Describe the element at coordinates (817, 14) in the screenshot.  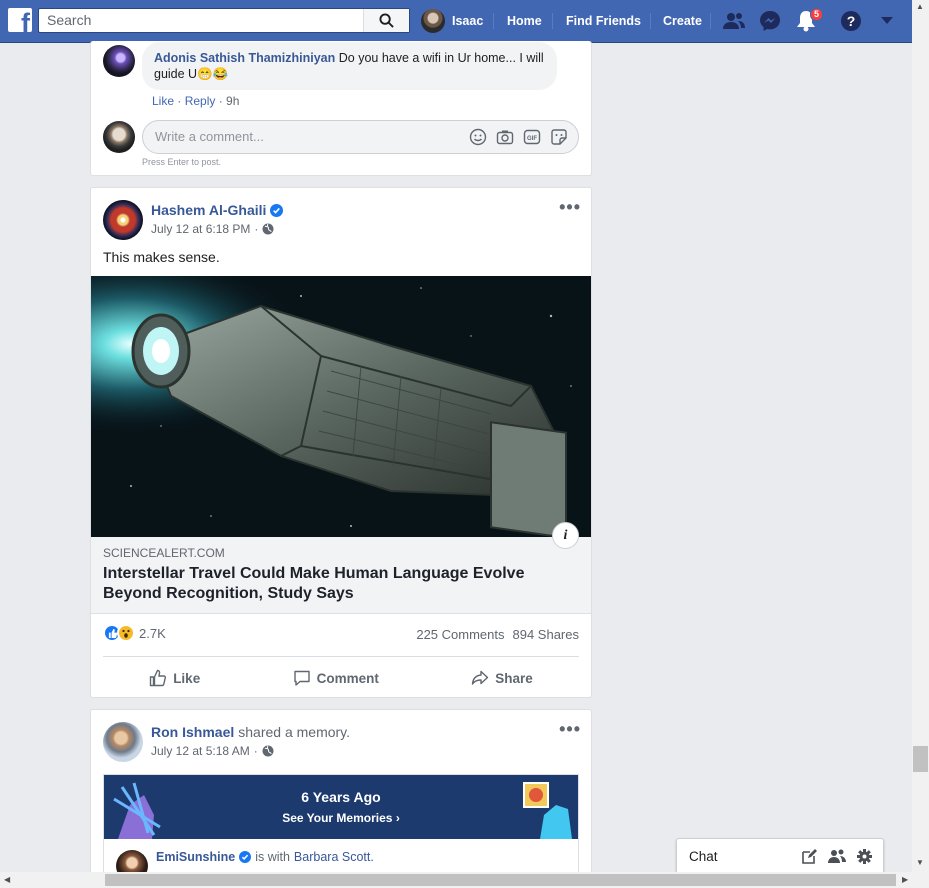
I see `notification-count-badge: 5` at that location.